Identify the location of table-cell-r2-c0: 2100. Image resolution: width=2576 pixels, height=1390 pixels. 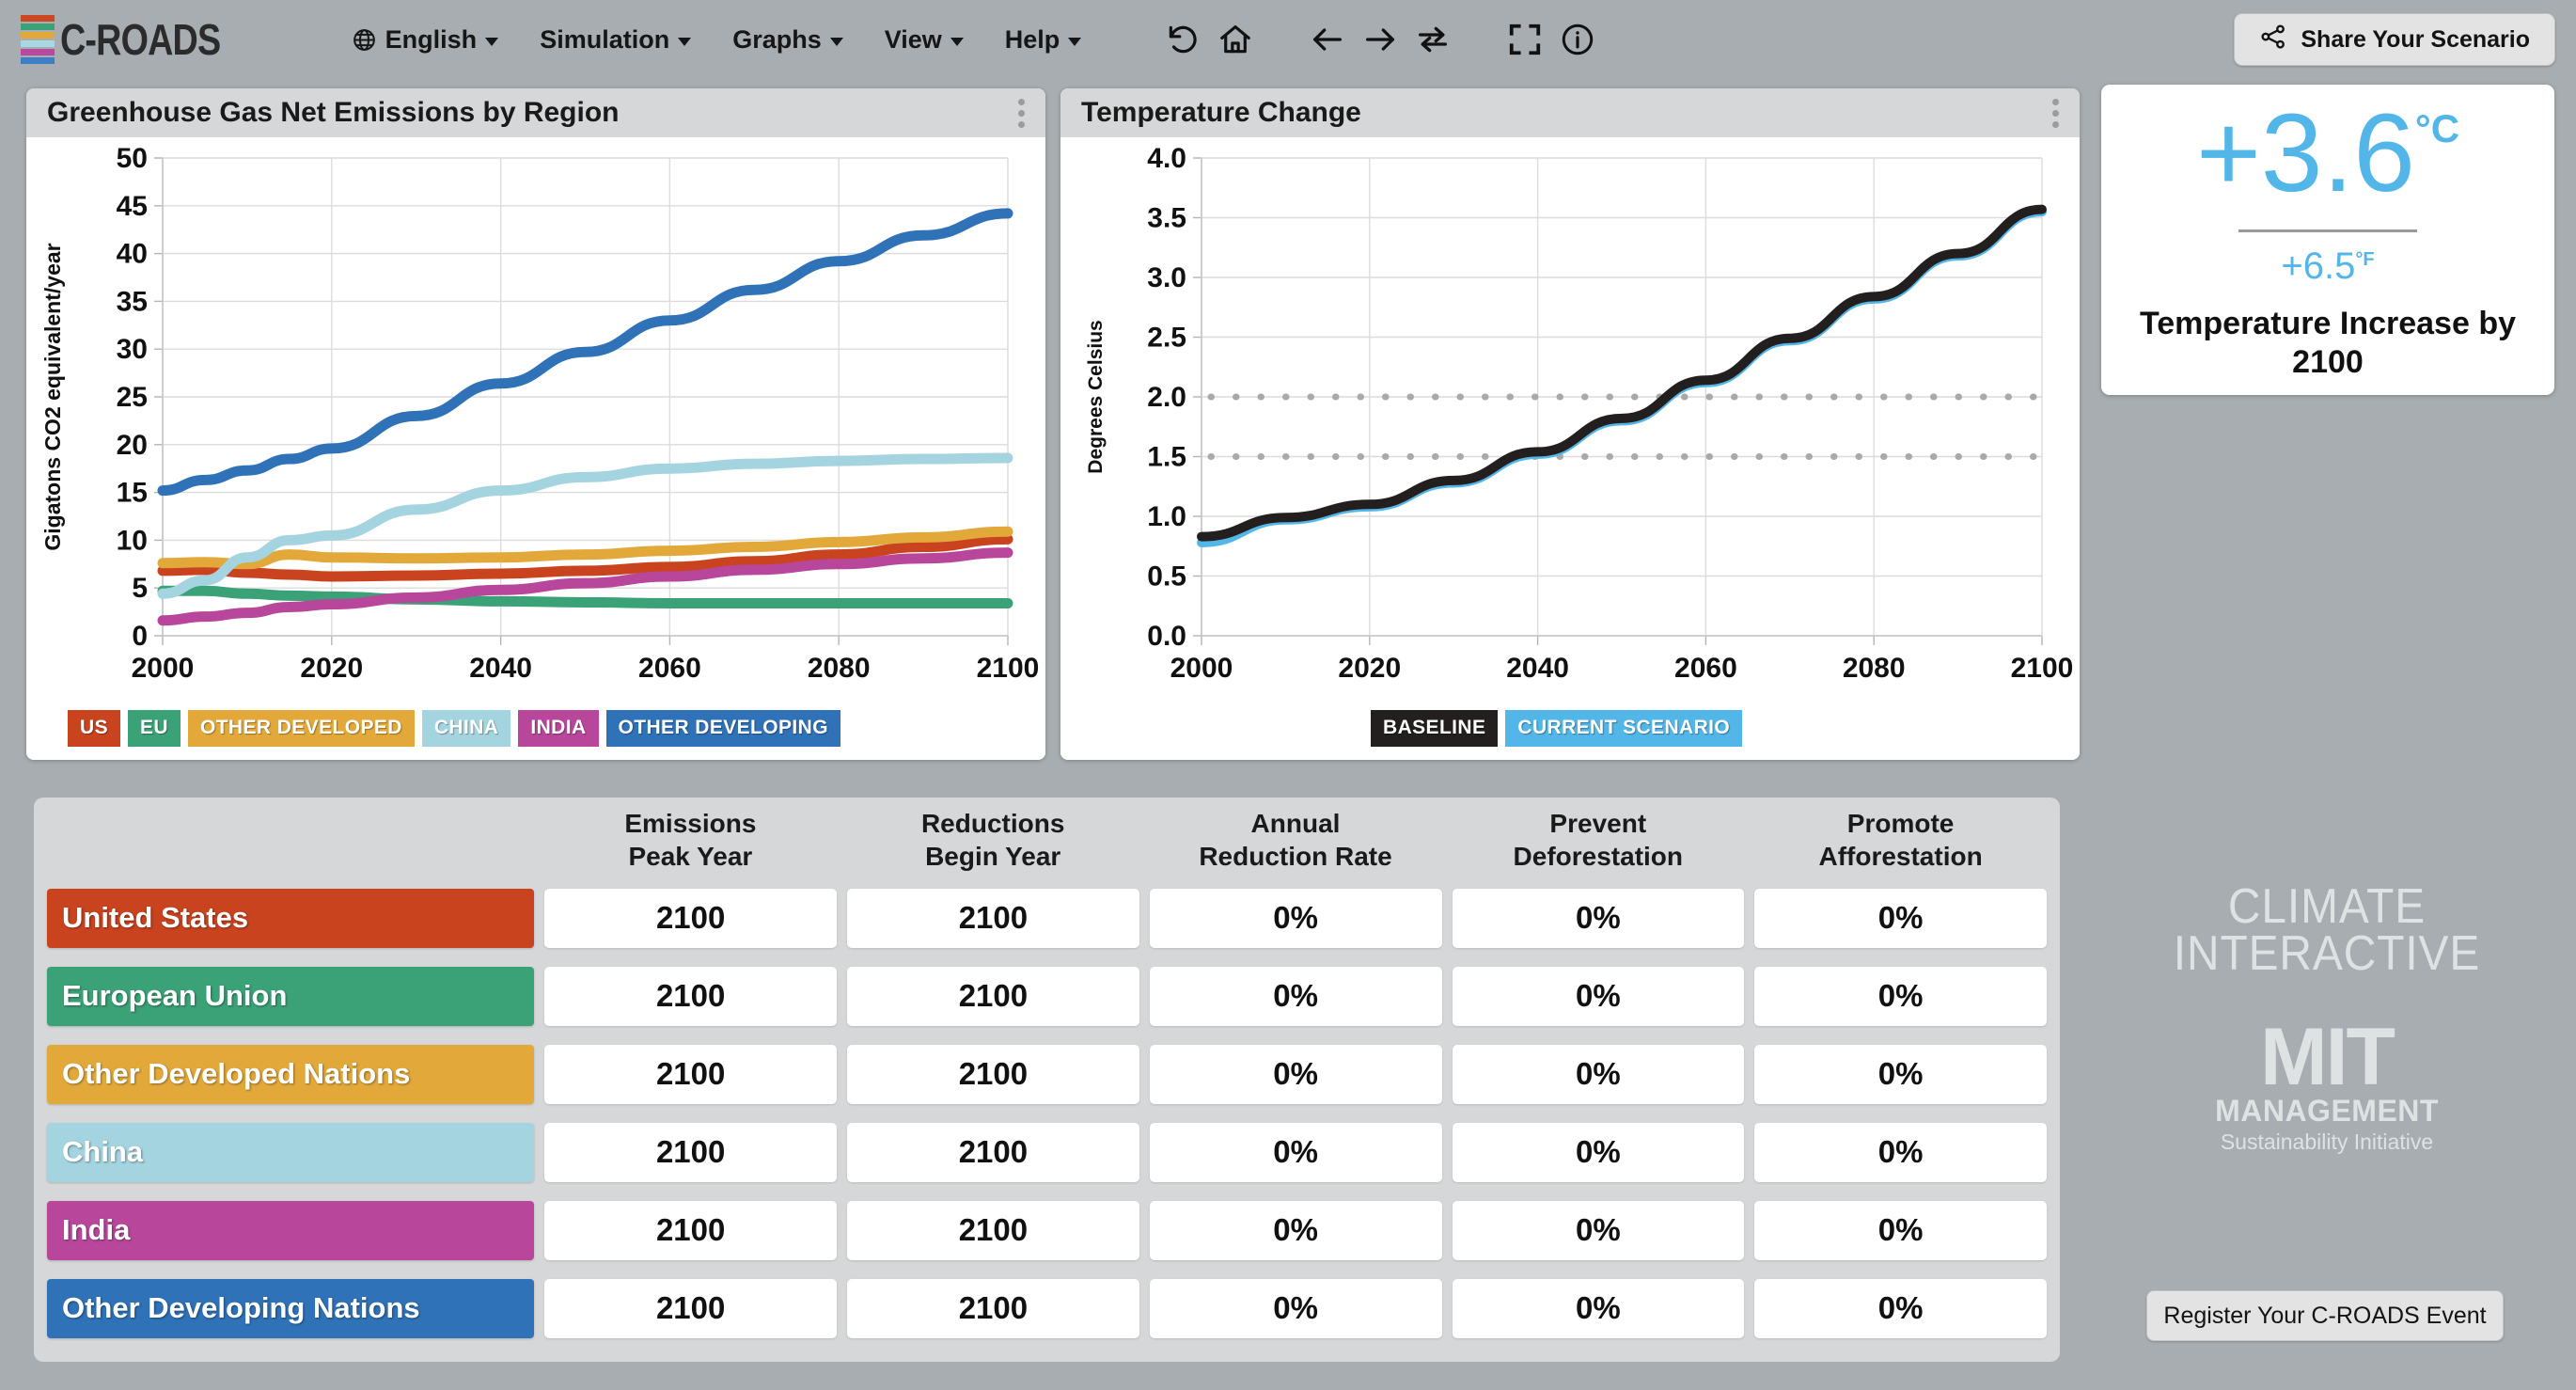
(691, 1074).